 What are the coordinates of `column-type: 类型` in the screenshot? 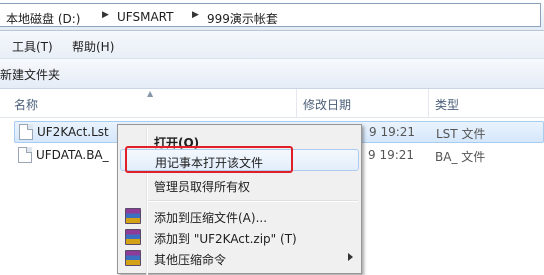 It's located at (447, 104).